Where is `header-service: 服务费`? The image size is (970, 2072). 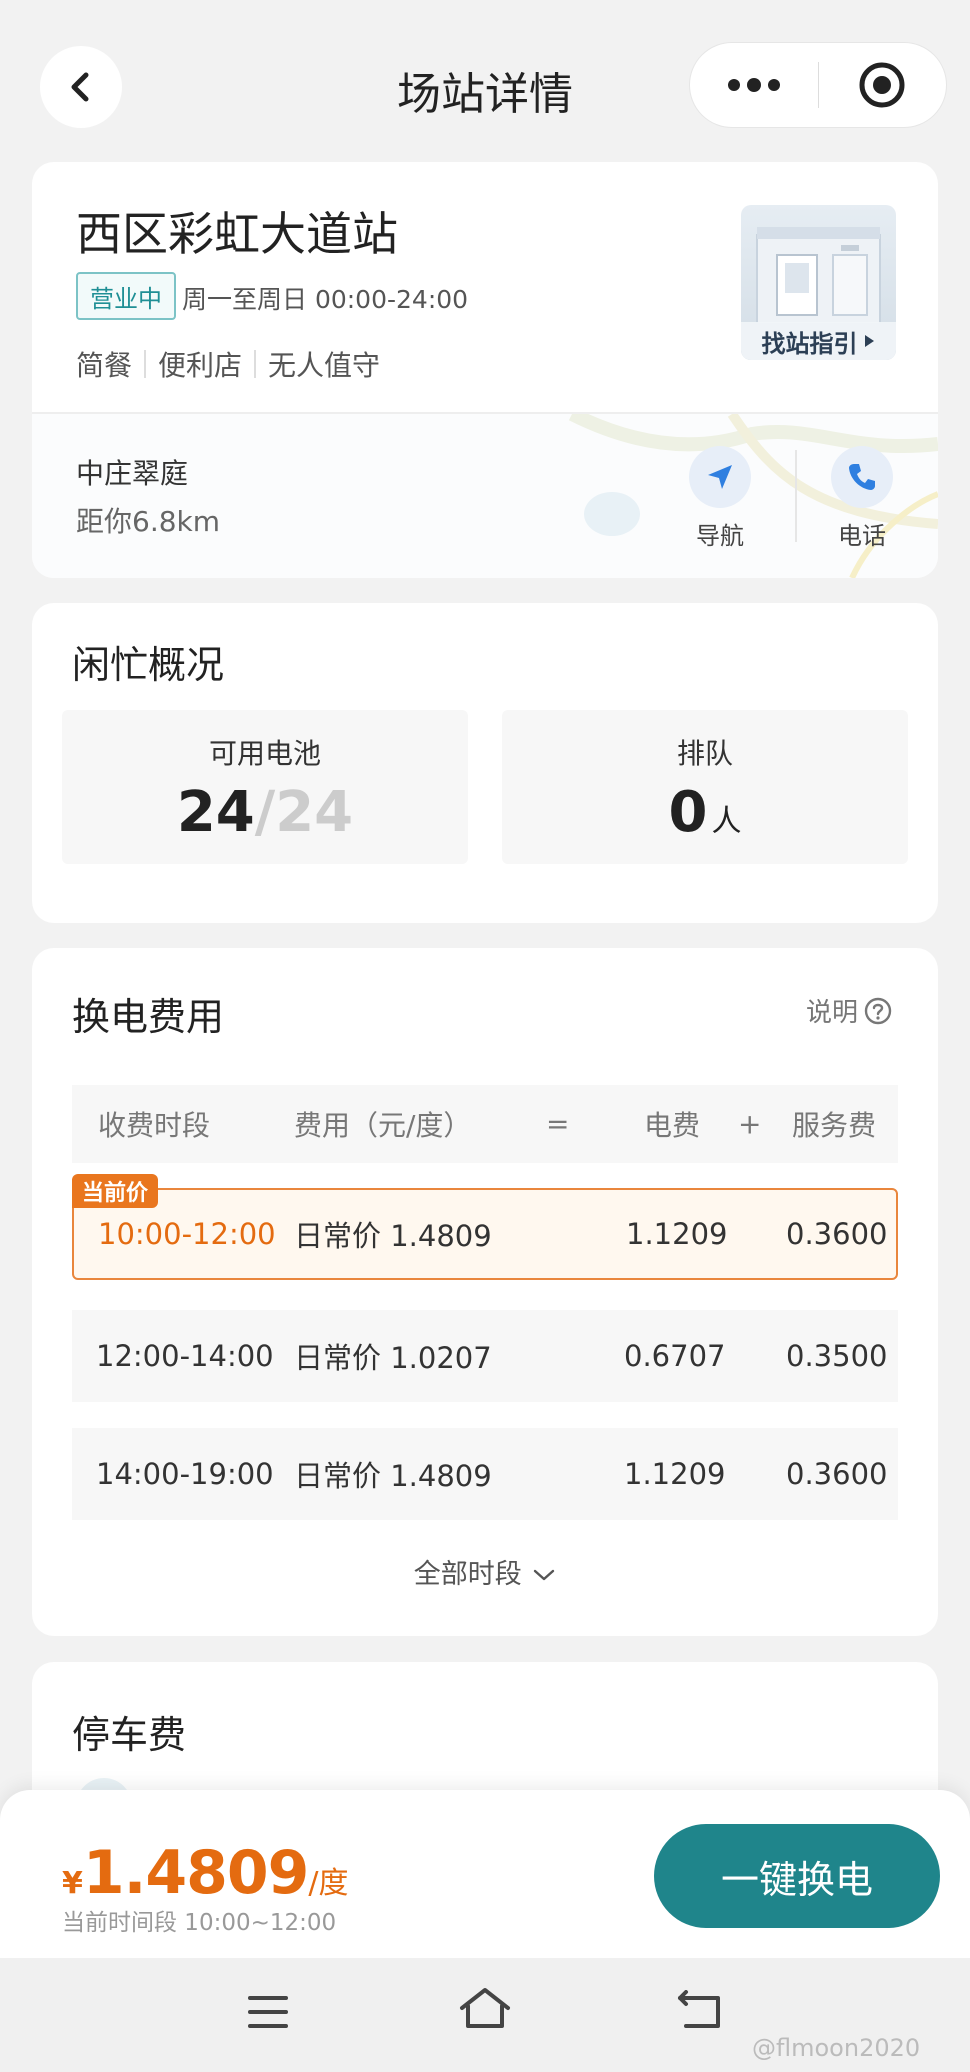
header-service: 服务费 is located at coordinates (834, 1125).